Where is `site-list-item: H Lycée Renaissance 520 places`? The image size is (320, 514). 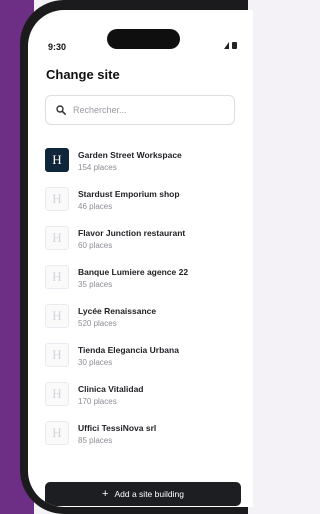 site-list-item: H Lycée Renaissance 520 places is located at coordinates (145, 322).